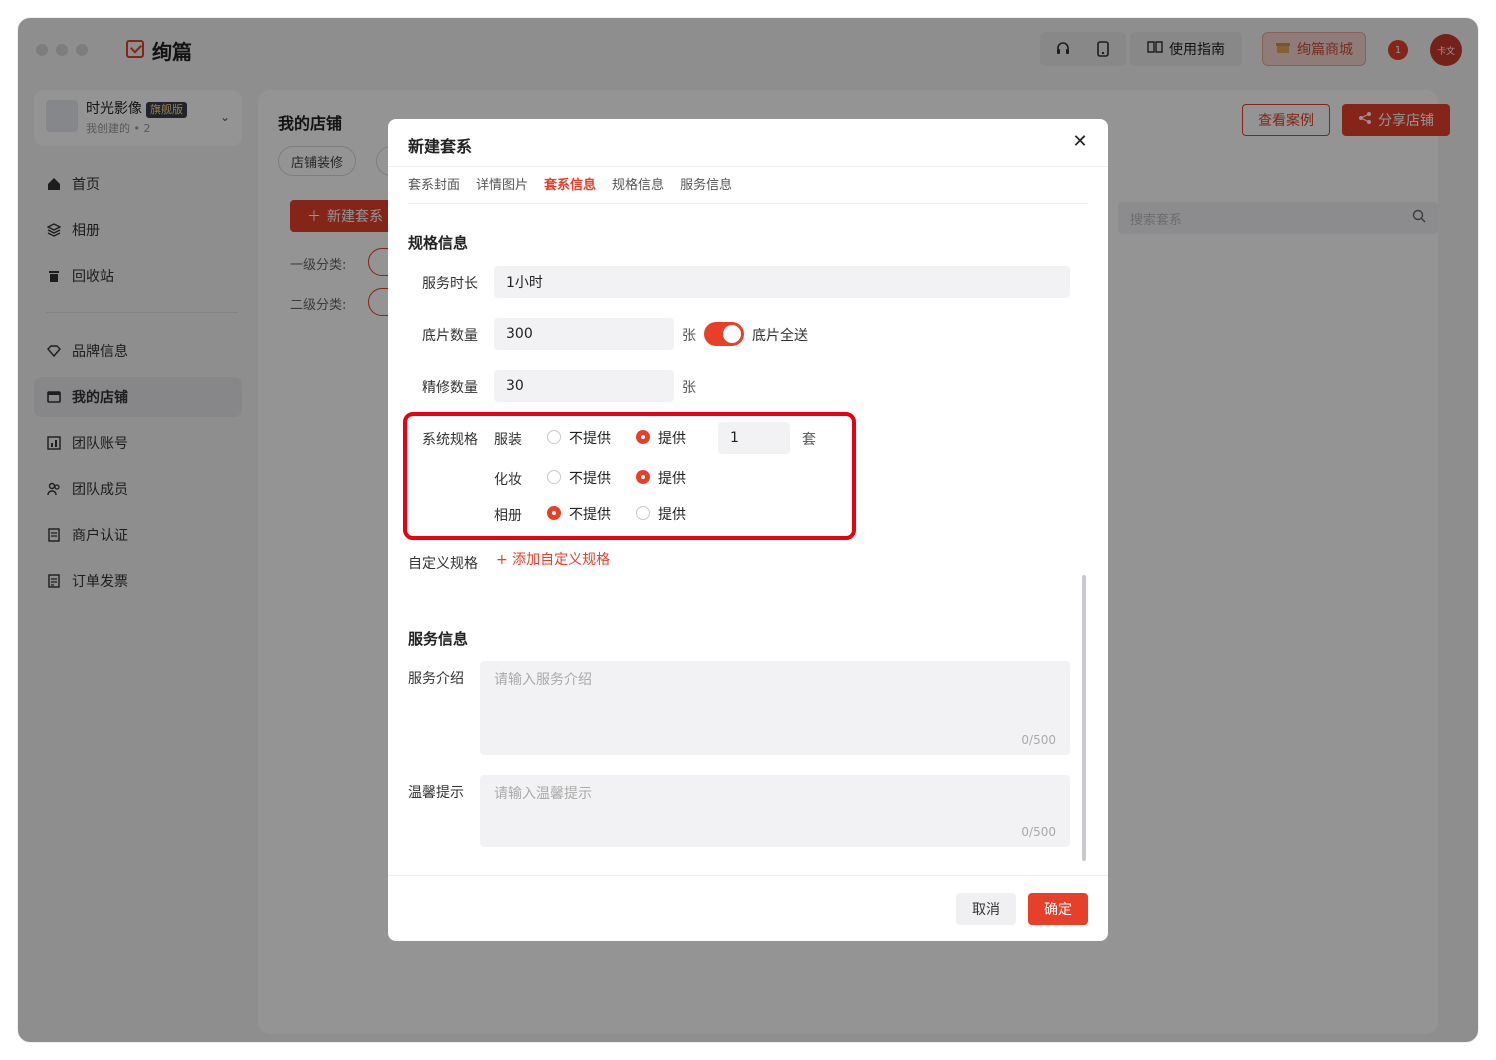 The width and height of the screenshot is (1496, 1060). I want to click on tabs-divider, so click(748, 203).